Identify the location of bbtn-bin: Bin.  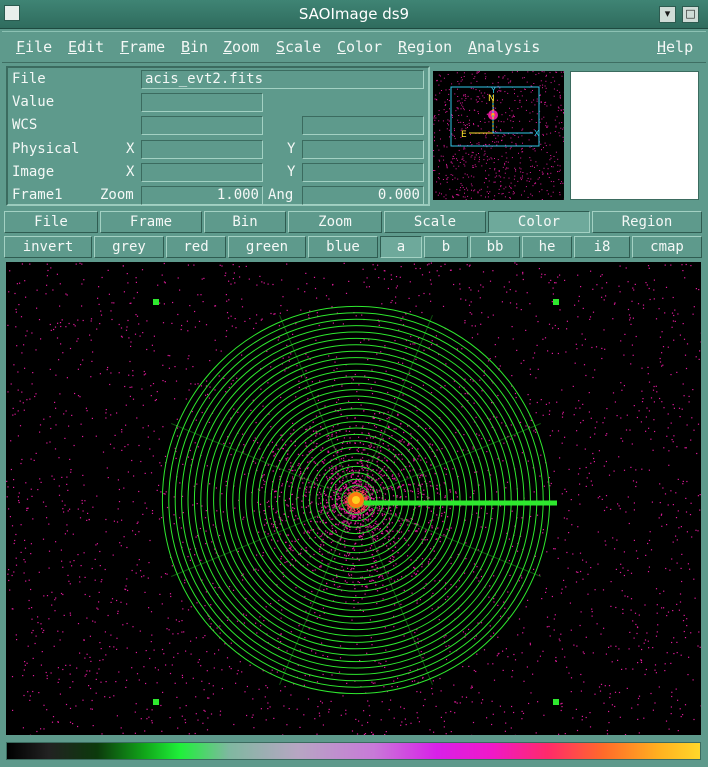
(245, 222).